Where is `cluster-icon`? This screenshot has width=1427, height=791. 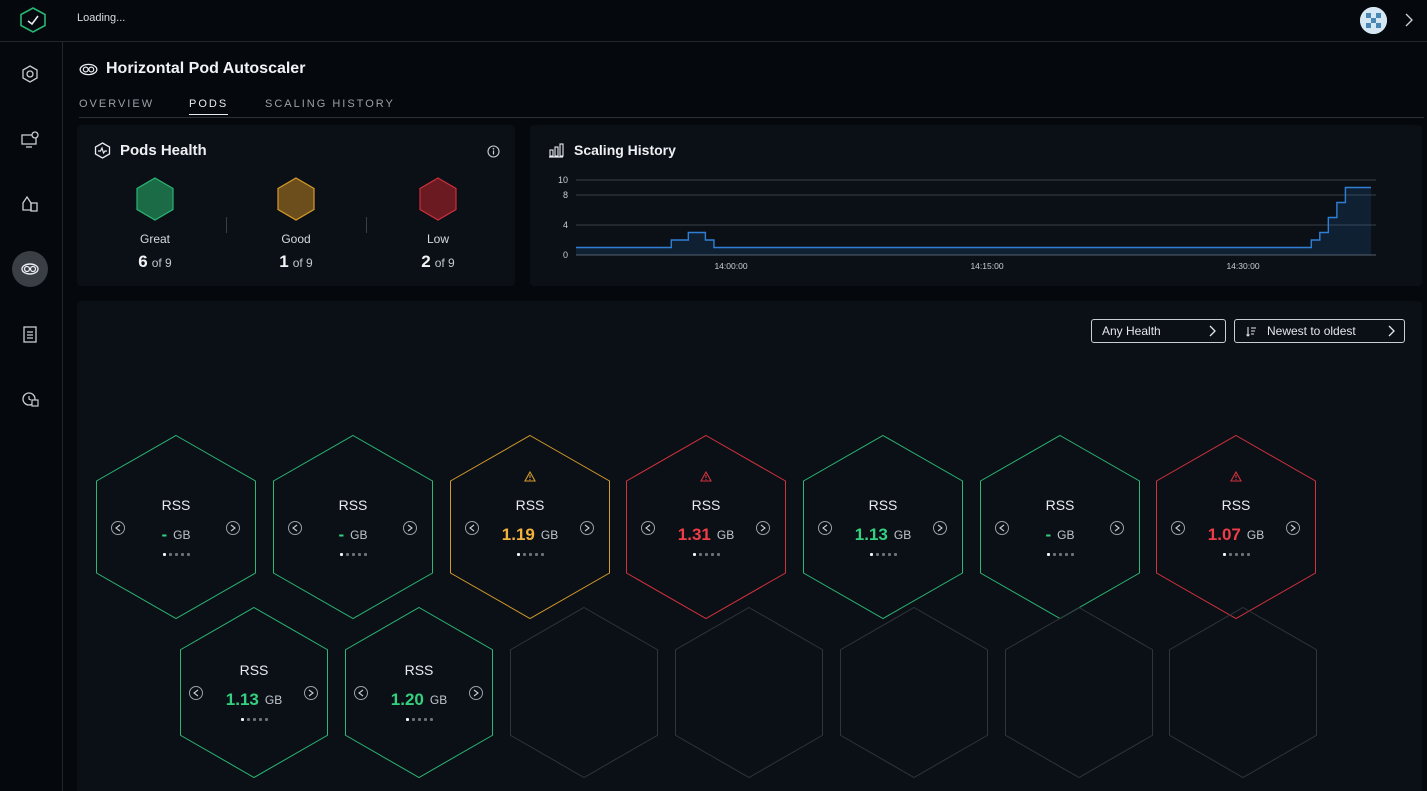
cluster-icon is located at coordinates (30, 74).